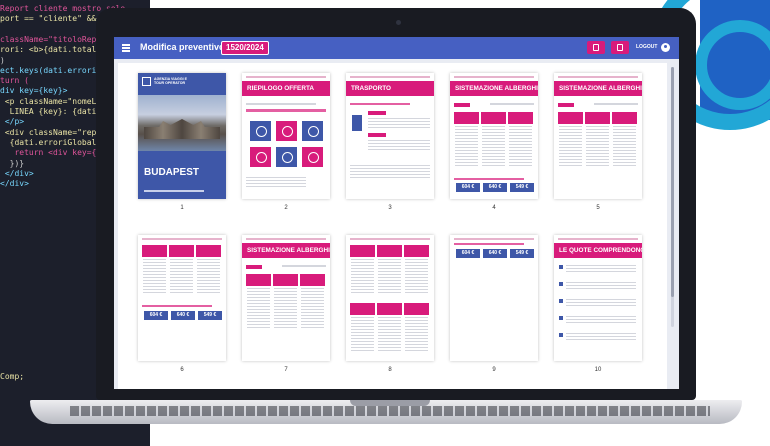 Image resolution: width=770 pixels, height=446 pixels. I want to click on laptop-keyboard, so click(390, 411).